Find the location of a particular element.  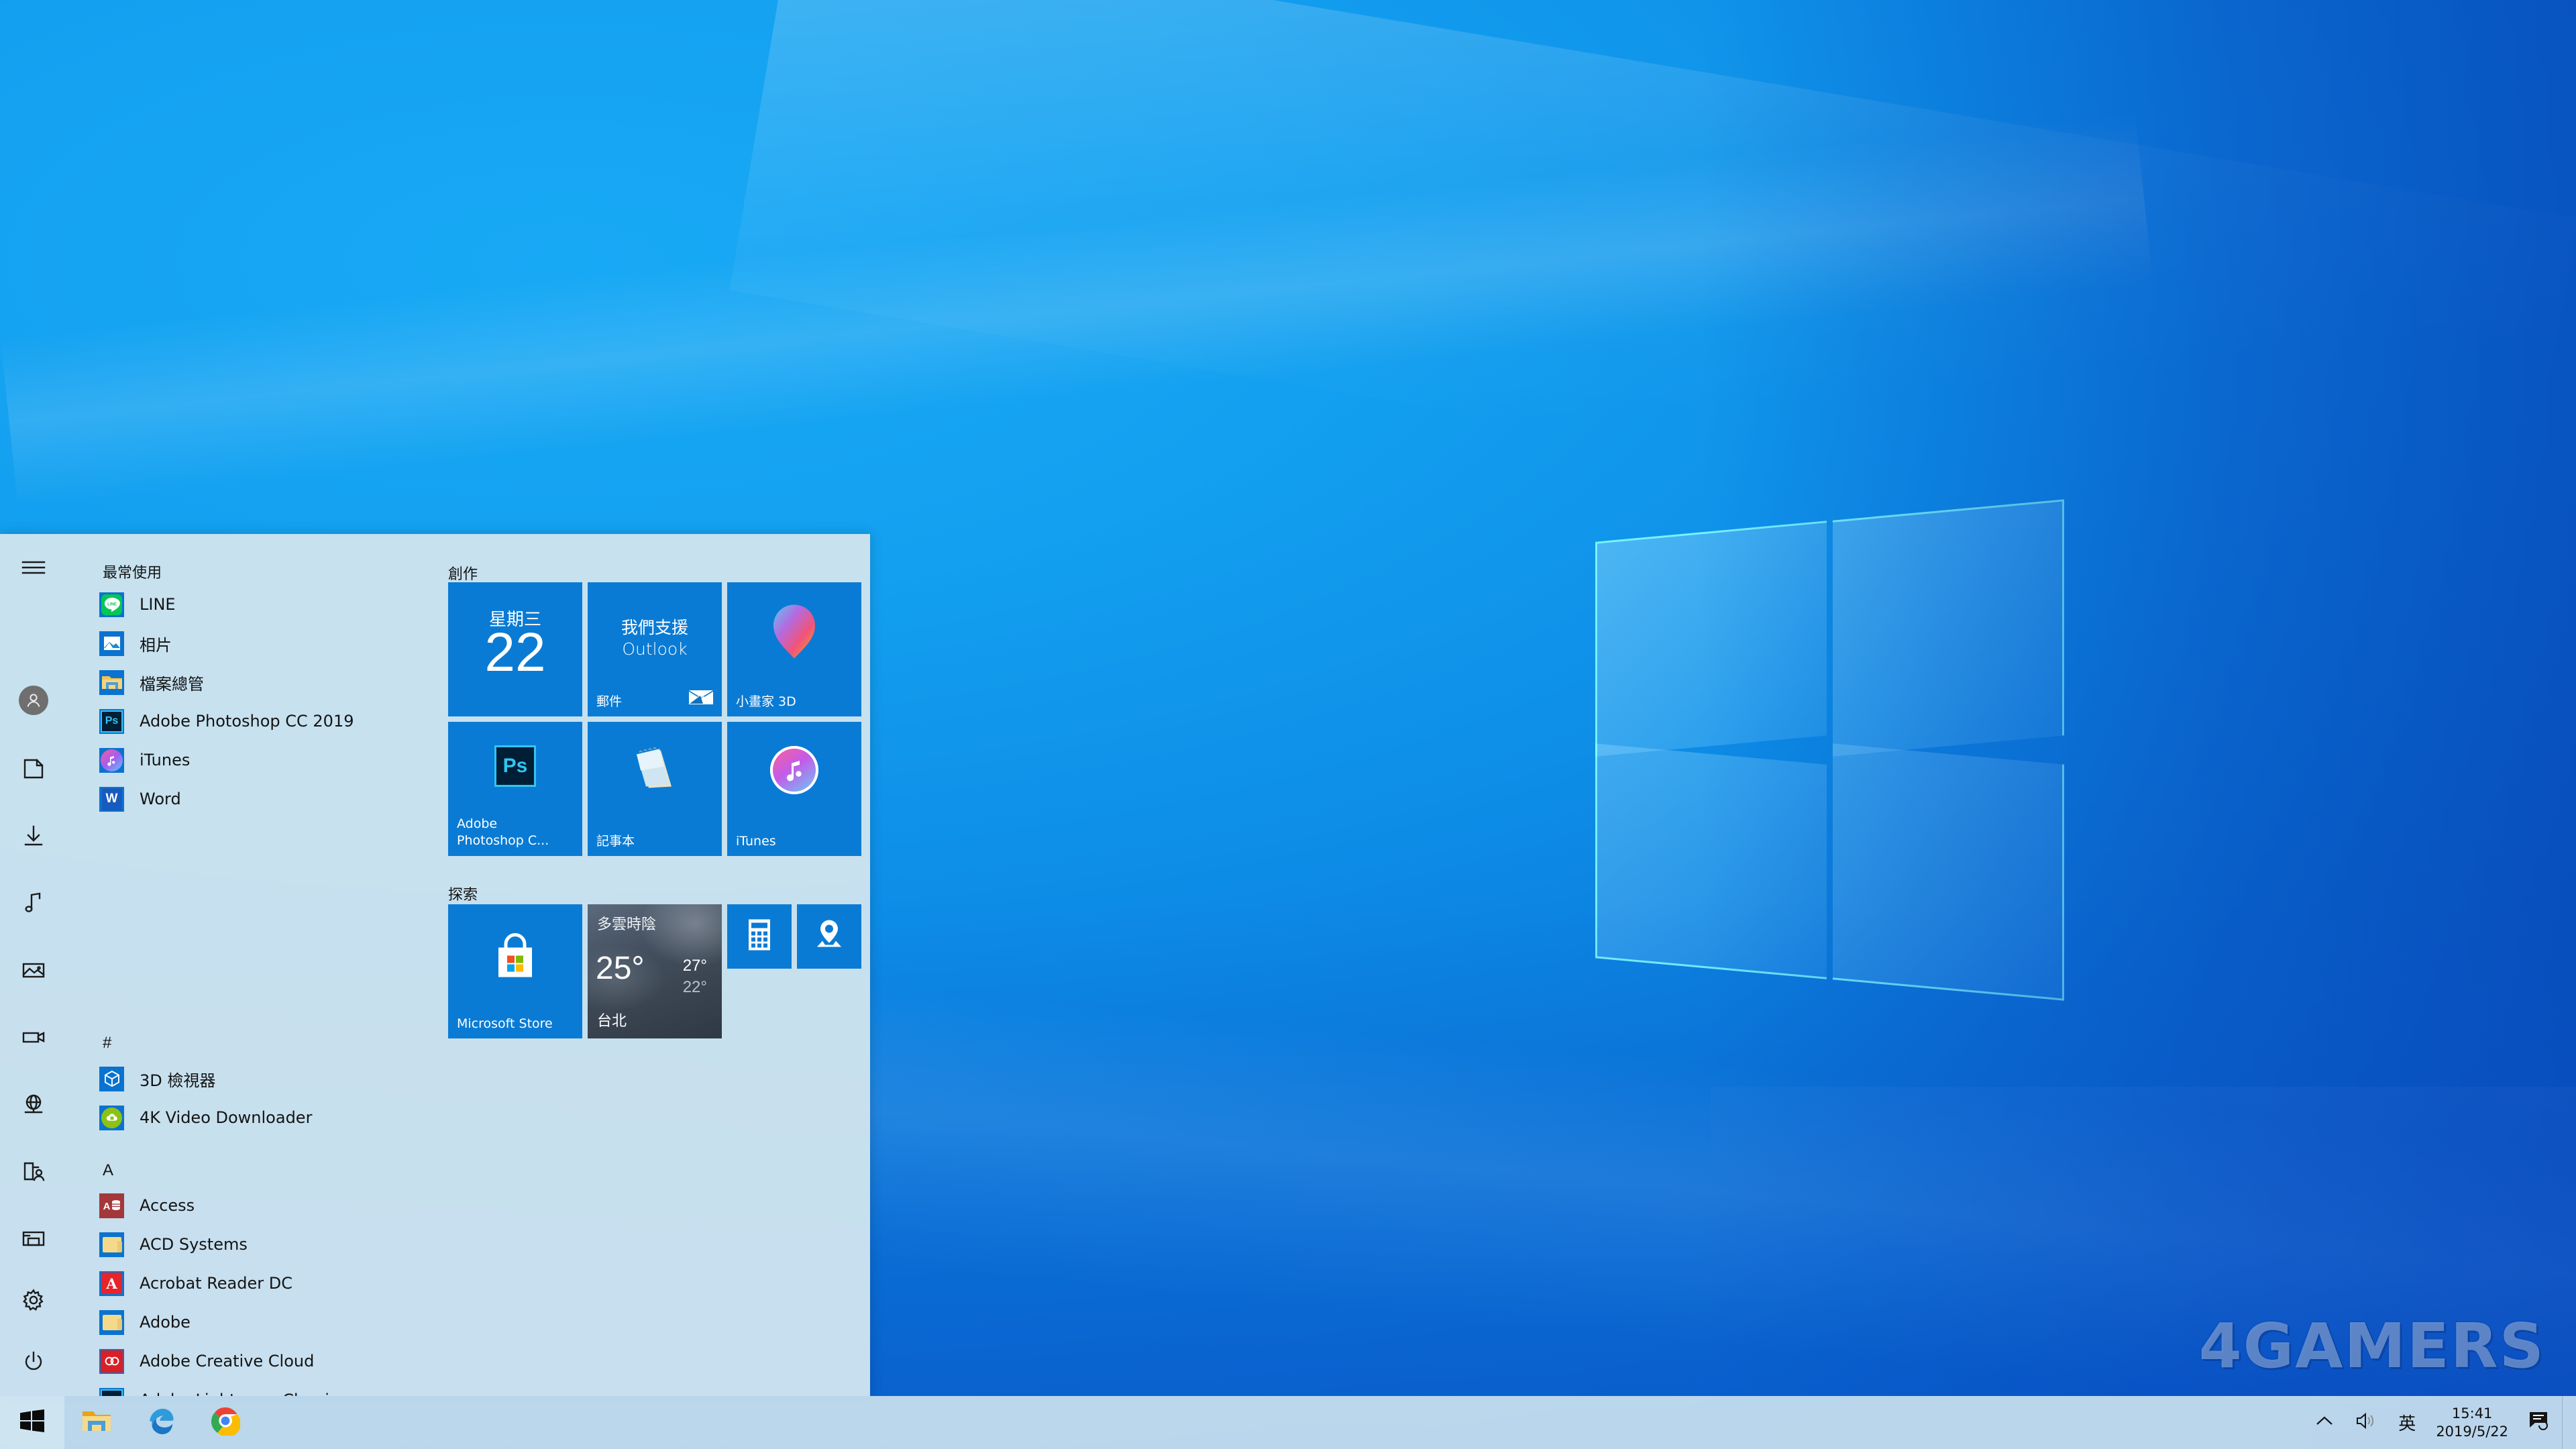

calendar-tile: 星期三 22 is located at coordinates (515, 649).